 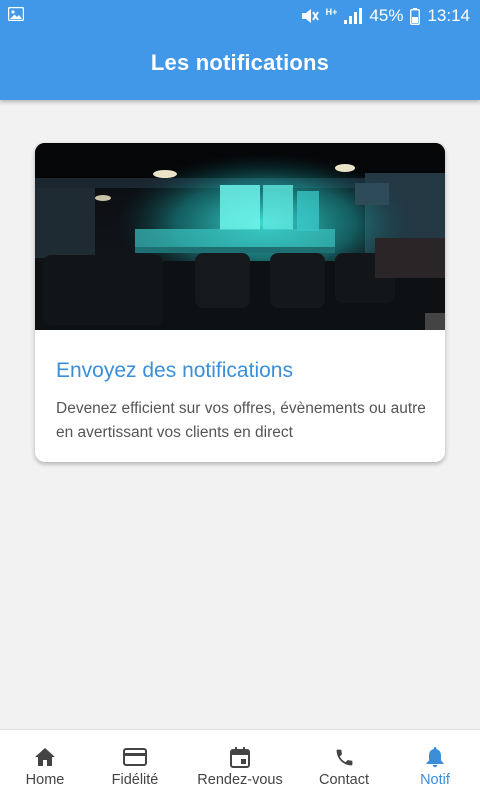 What do you see at coordinates (331, 11) in the screenshot?
I see `network-type-label: H+` at bounding box center [331, 11].